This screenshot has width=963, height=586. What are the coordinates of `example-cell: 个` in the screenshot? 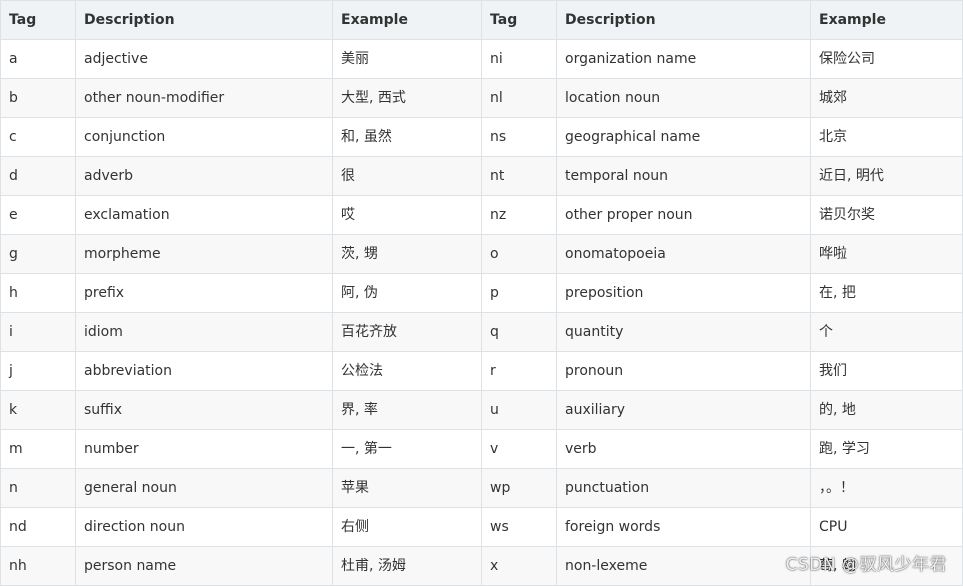 It's located at (886, 332).